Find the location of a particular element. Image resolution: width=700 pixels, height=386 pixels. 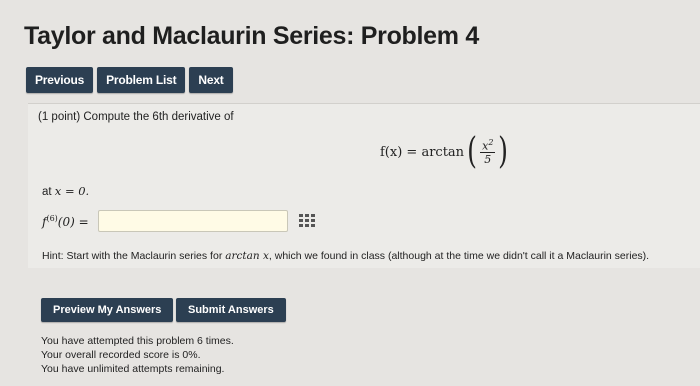

formula-lhs: f(x) = arctan is located at coordinates (422, 152).